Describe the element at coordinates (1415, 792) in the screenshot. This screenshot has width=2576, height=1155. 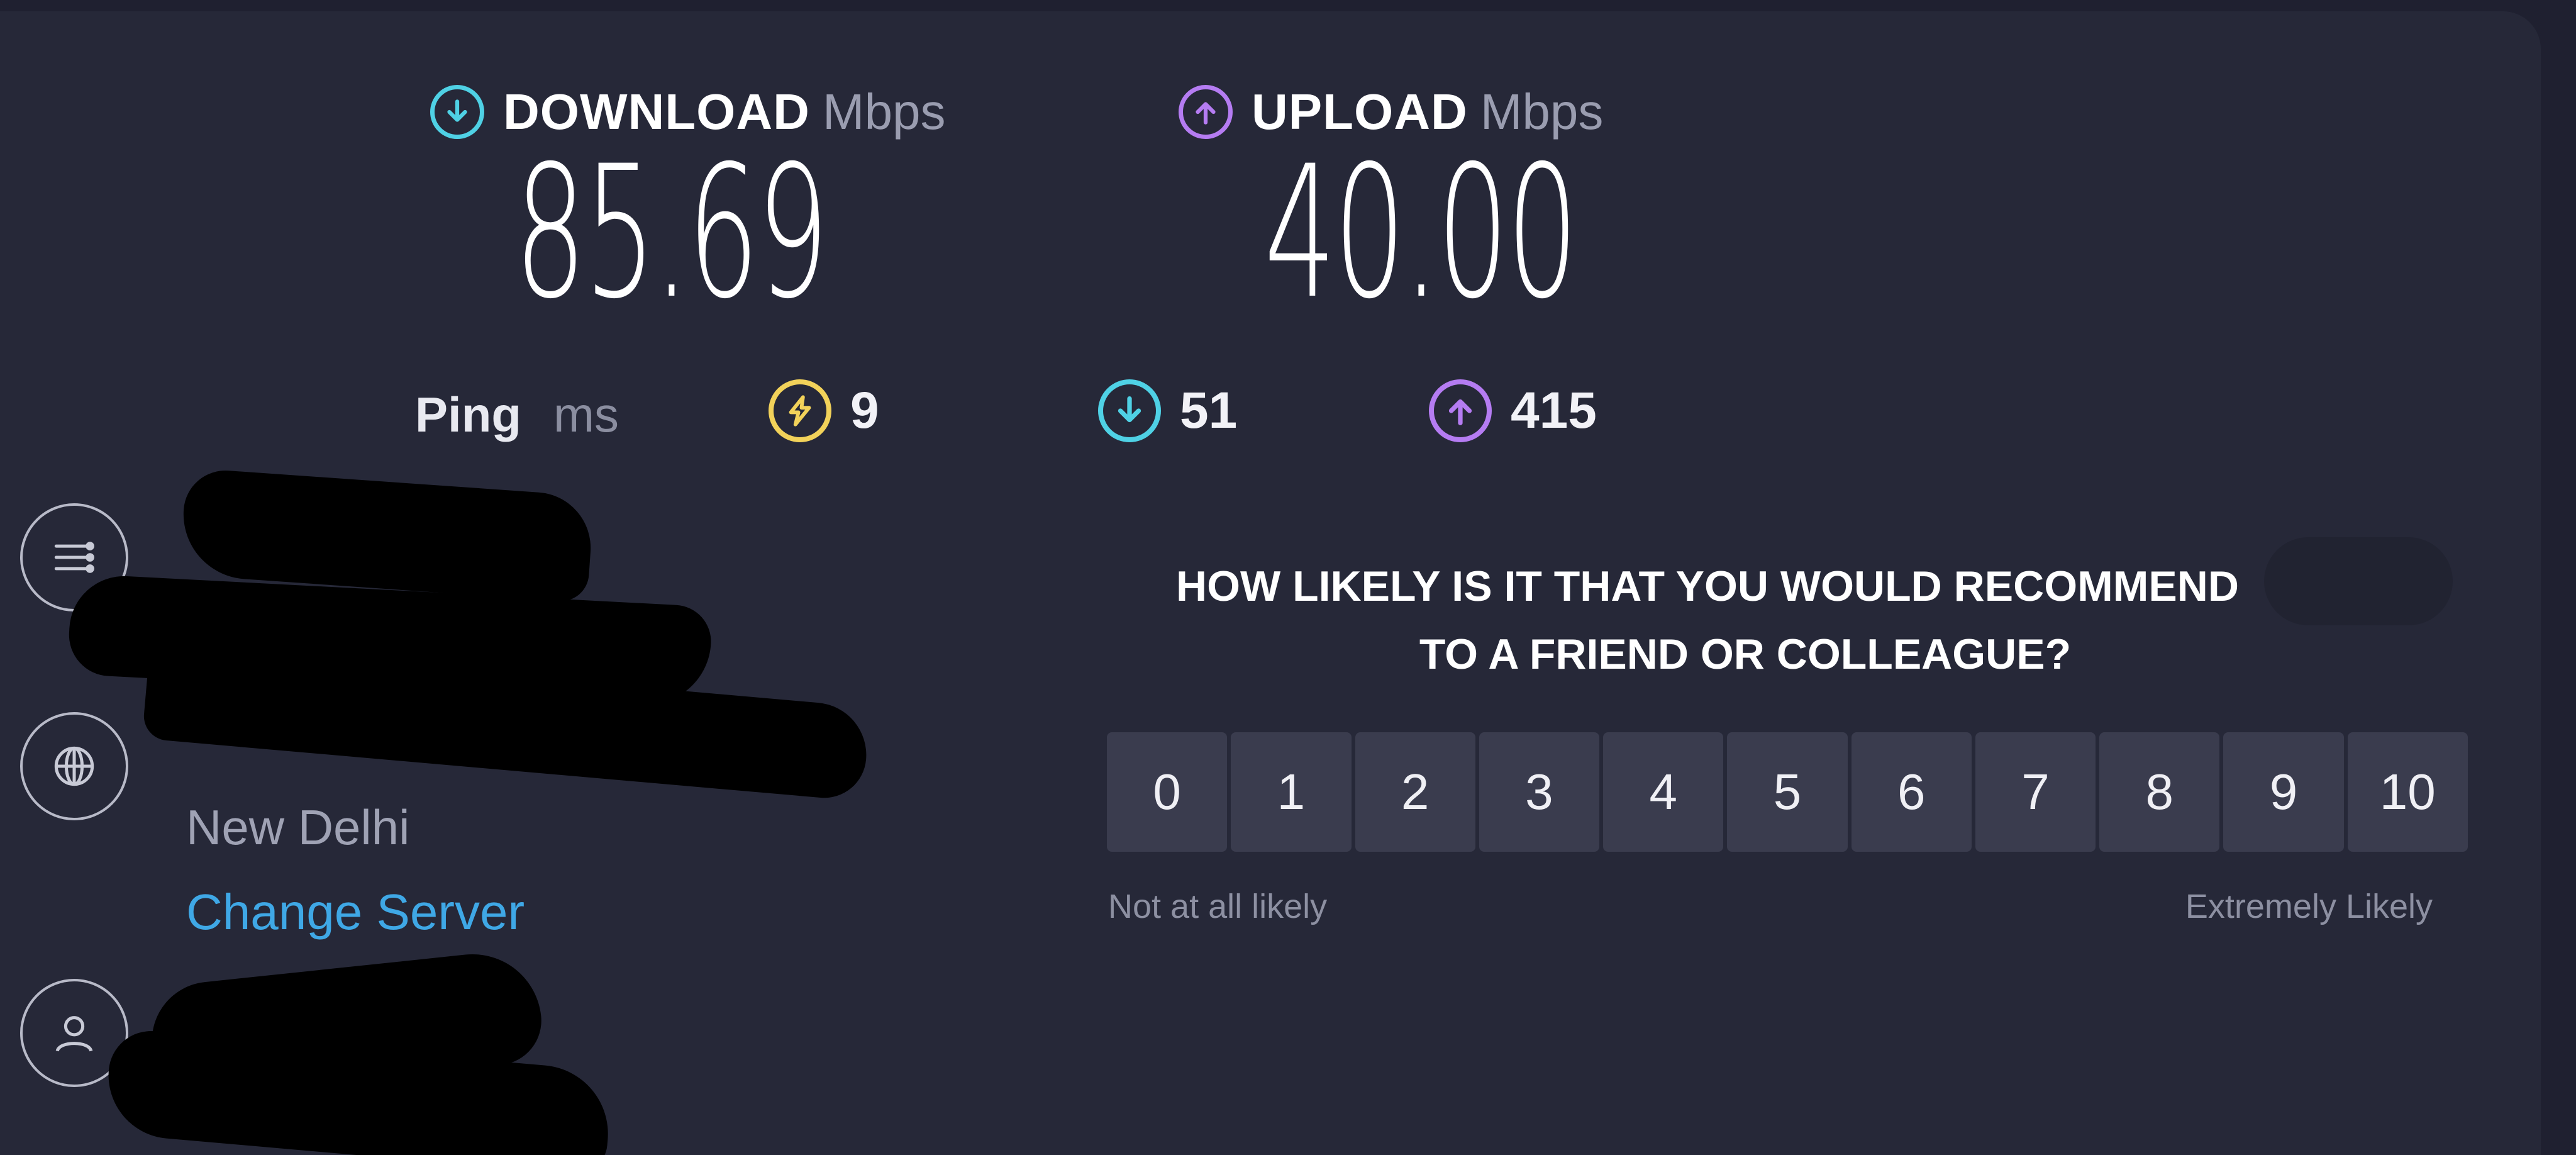
I see `rating-button-2: 2` at that location.